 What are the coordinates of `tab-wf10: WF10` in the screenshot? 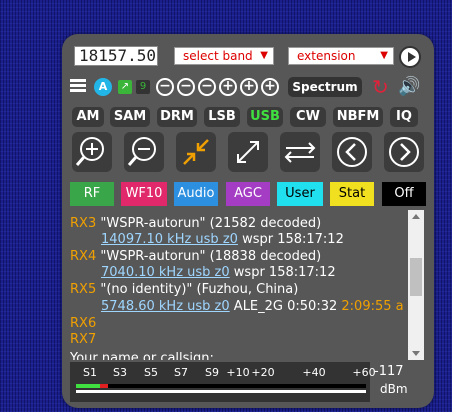 It's located at (144, 194).